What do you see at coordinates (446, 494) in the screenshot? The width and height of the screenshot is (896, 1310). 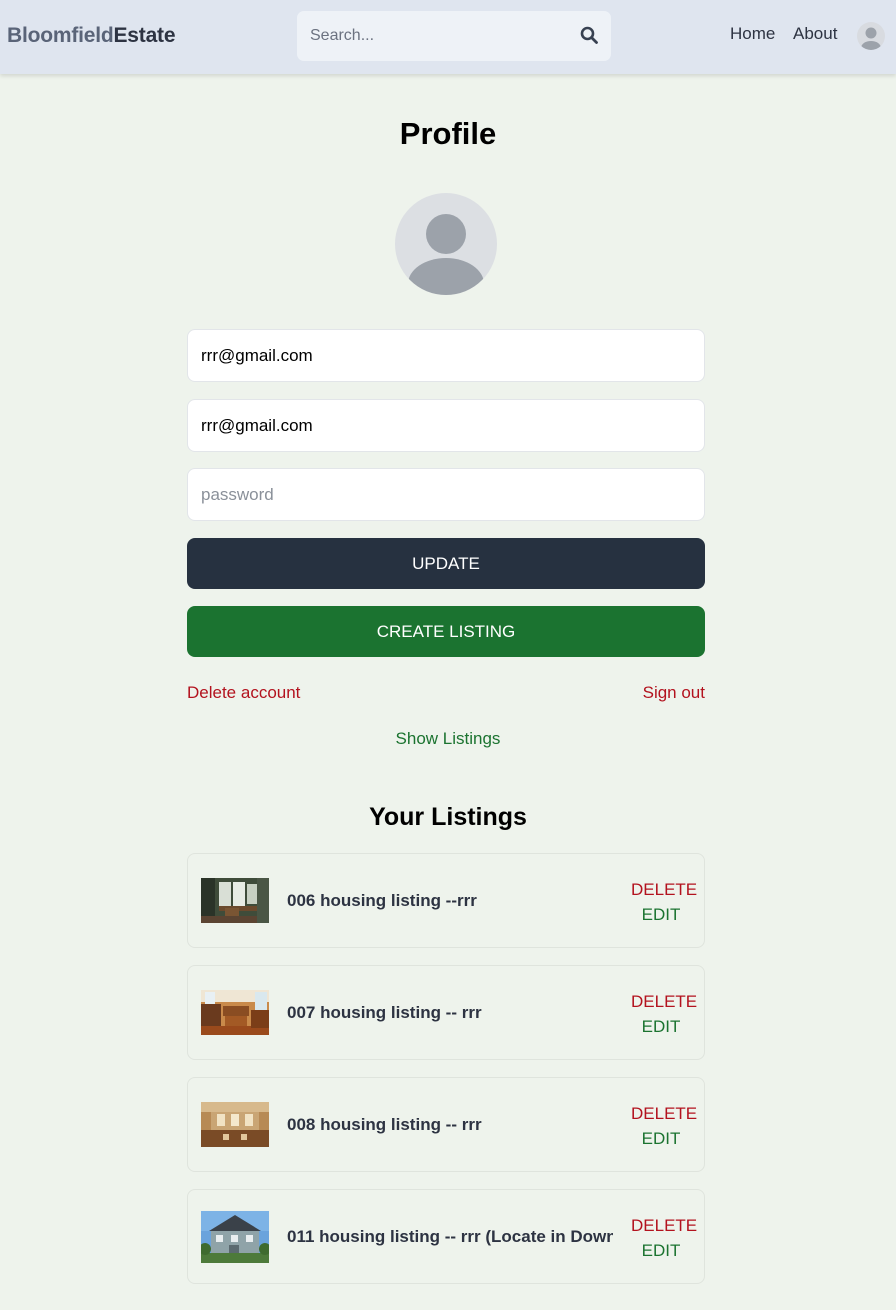 I see `password-field` at bounding box center [446, 494].